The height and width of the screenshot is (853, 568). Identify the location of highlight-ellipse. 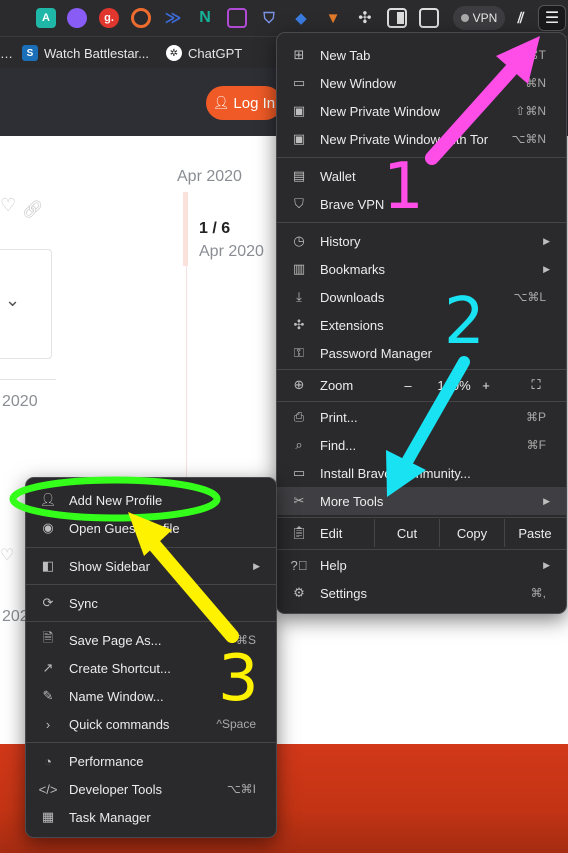
(115, 499).